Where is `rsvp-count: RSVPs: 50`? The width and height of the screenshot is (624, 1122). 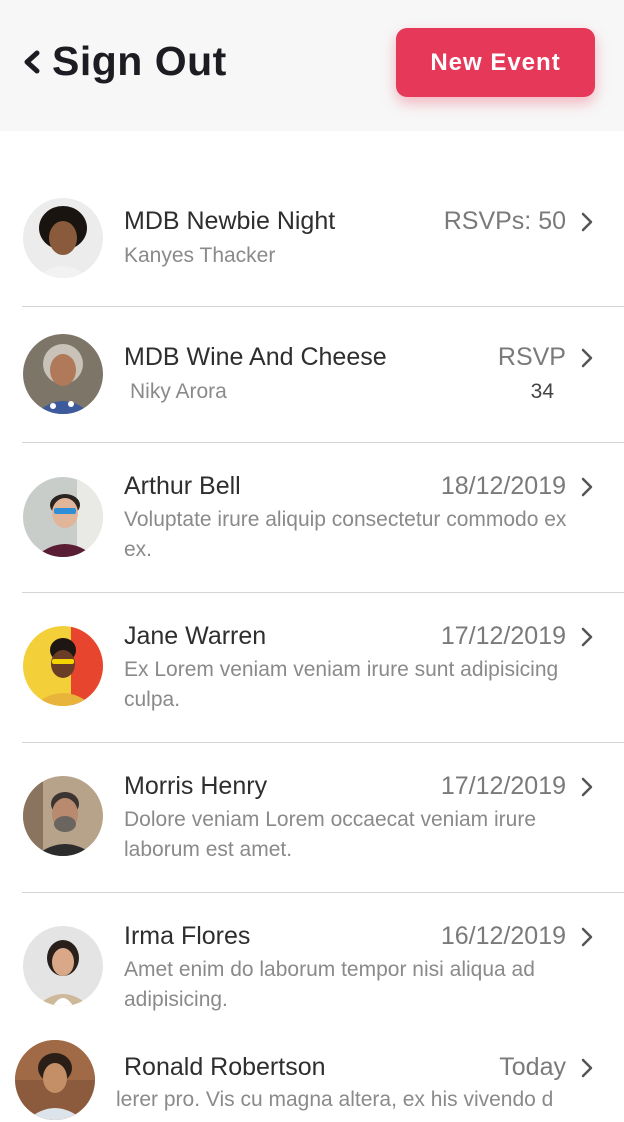 rsvp-count: RSVPs: 50 is located at coordinates (504, 221).